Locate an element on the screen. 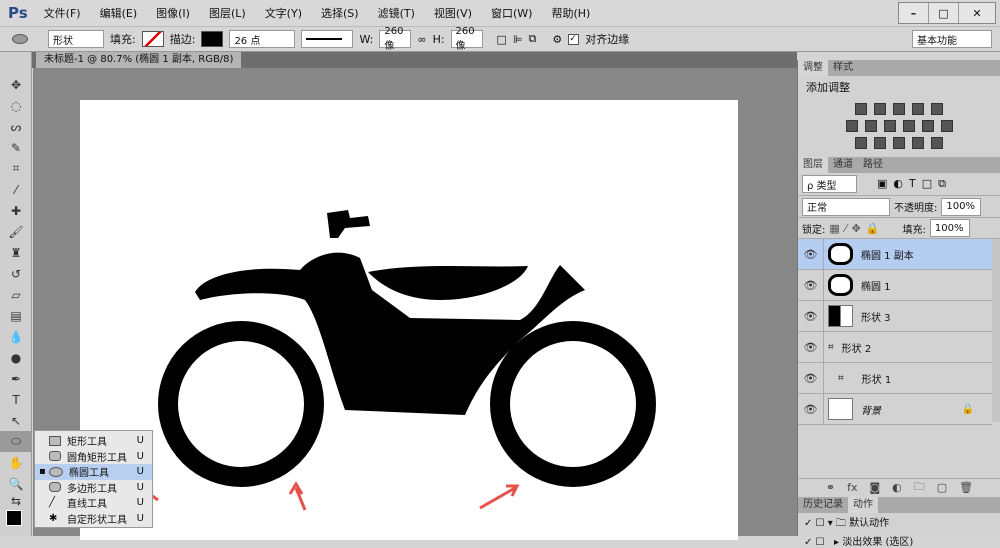 This screenshot has height=548, width=1000. flyout-rectangle-tool: 矩形工具 U is located at coordinates (93, 441).